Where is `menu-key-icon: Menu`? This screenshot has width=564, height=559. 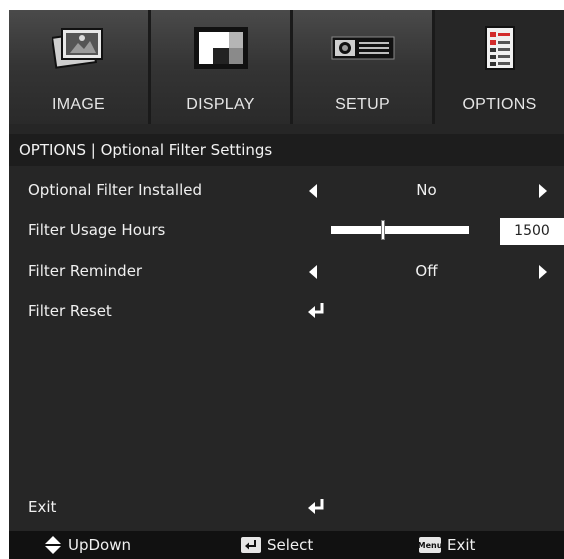 menu-key-icon: Menu is located at coordinates (430, 545).